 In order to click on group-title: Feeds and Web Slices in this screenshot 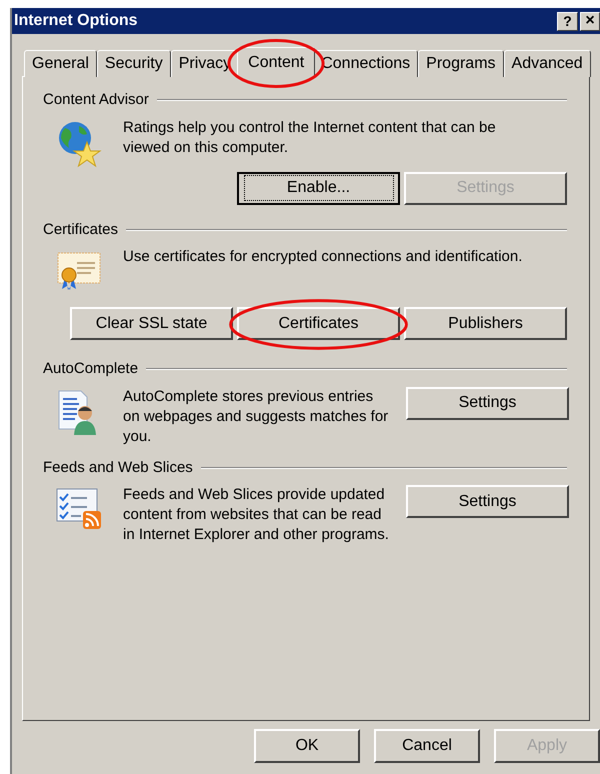, I will do `click(118, 468)`.